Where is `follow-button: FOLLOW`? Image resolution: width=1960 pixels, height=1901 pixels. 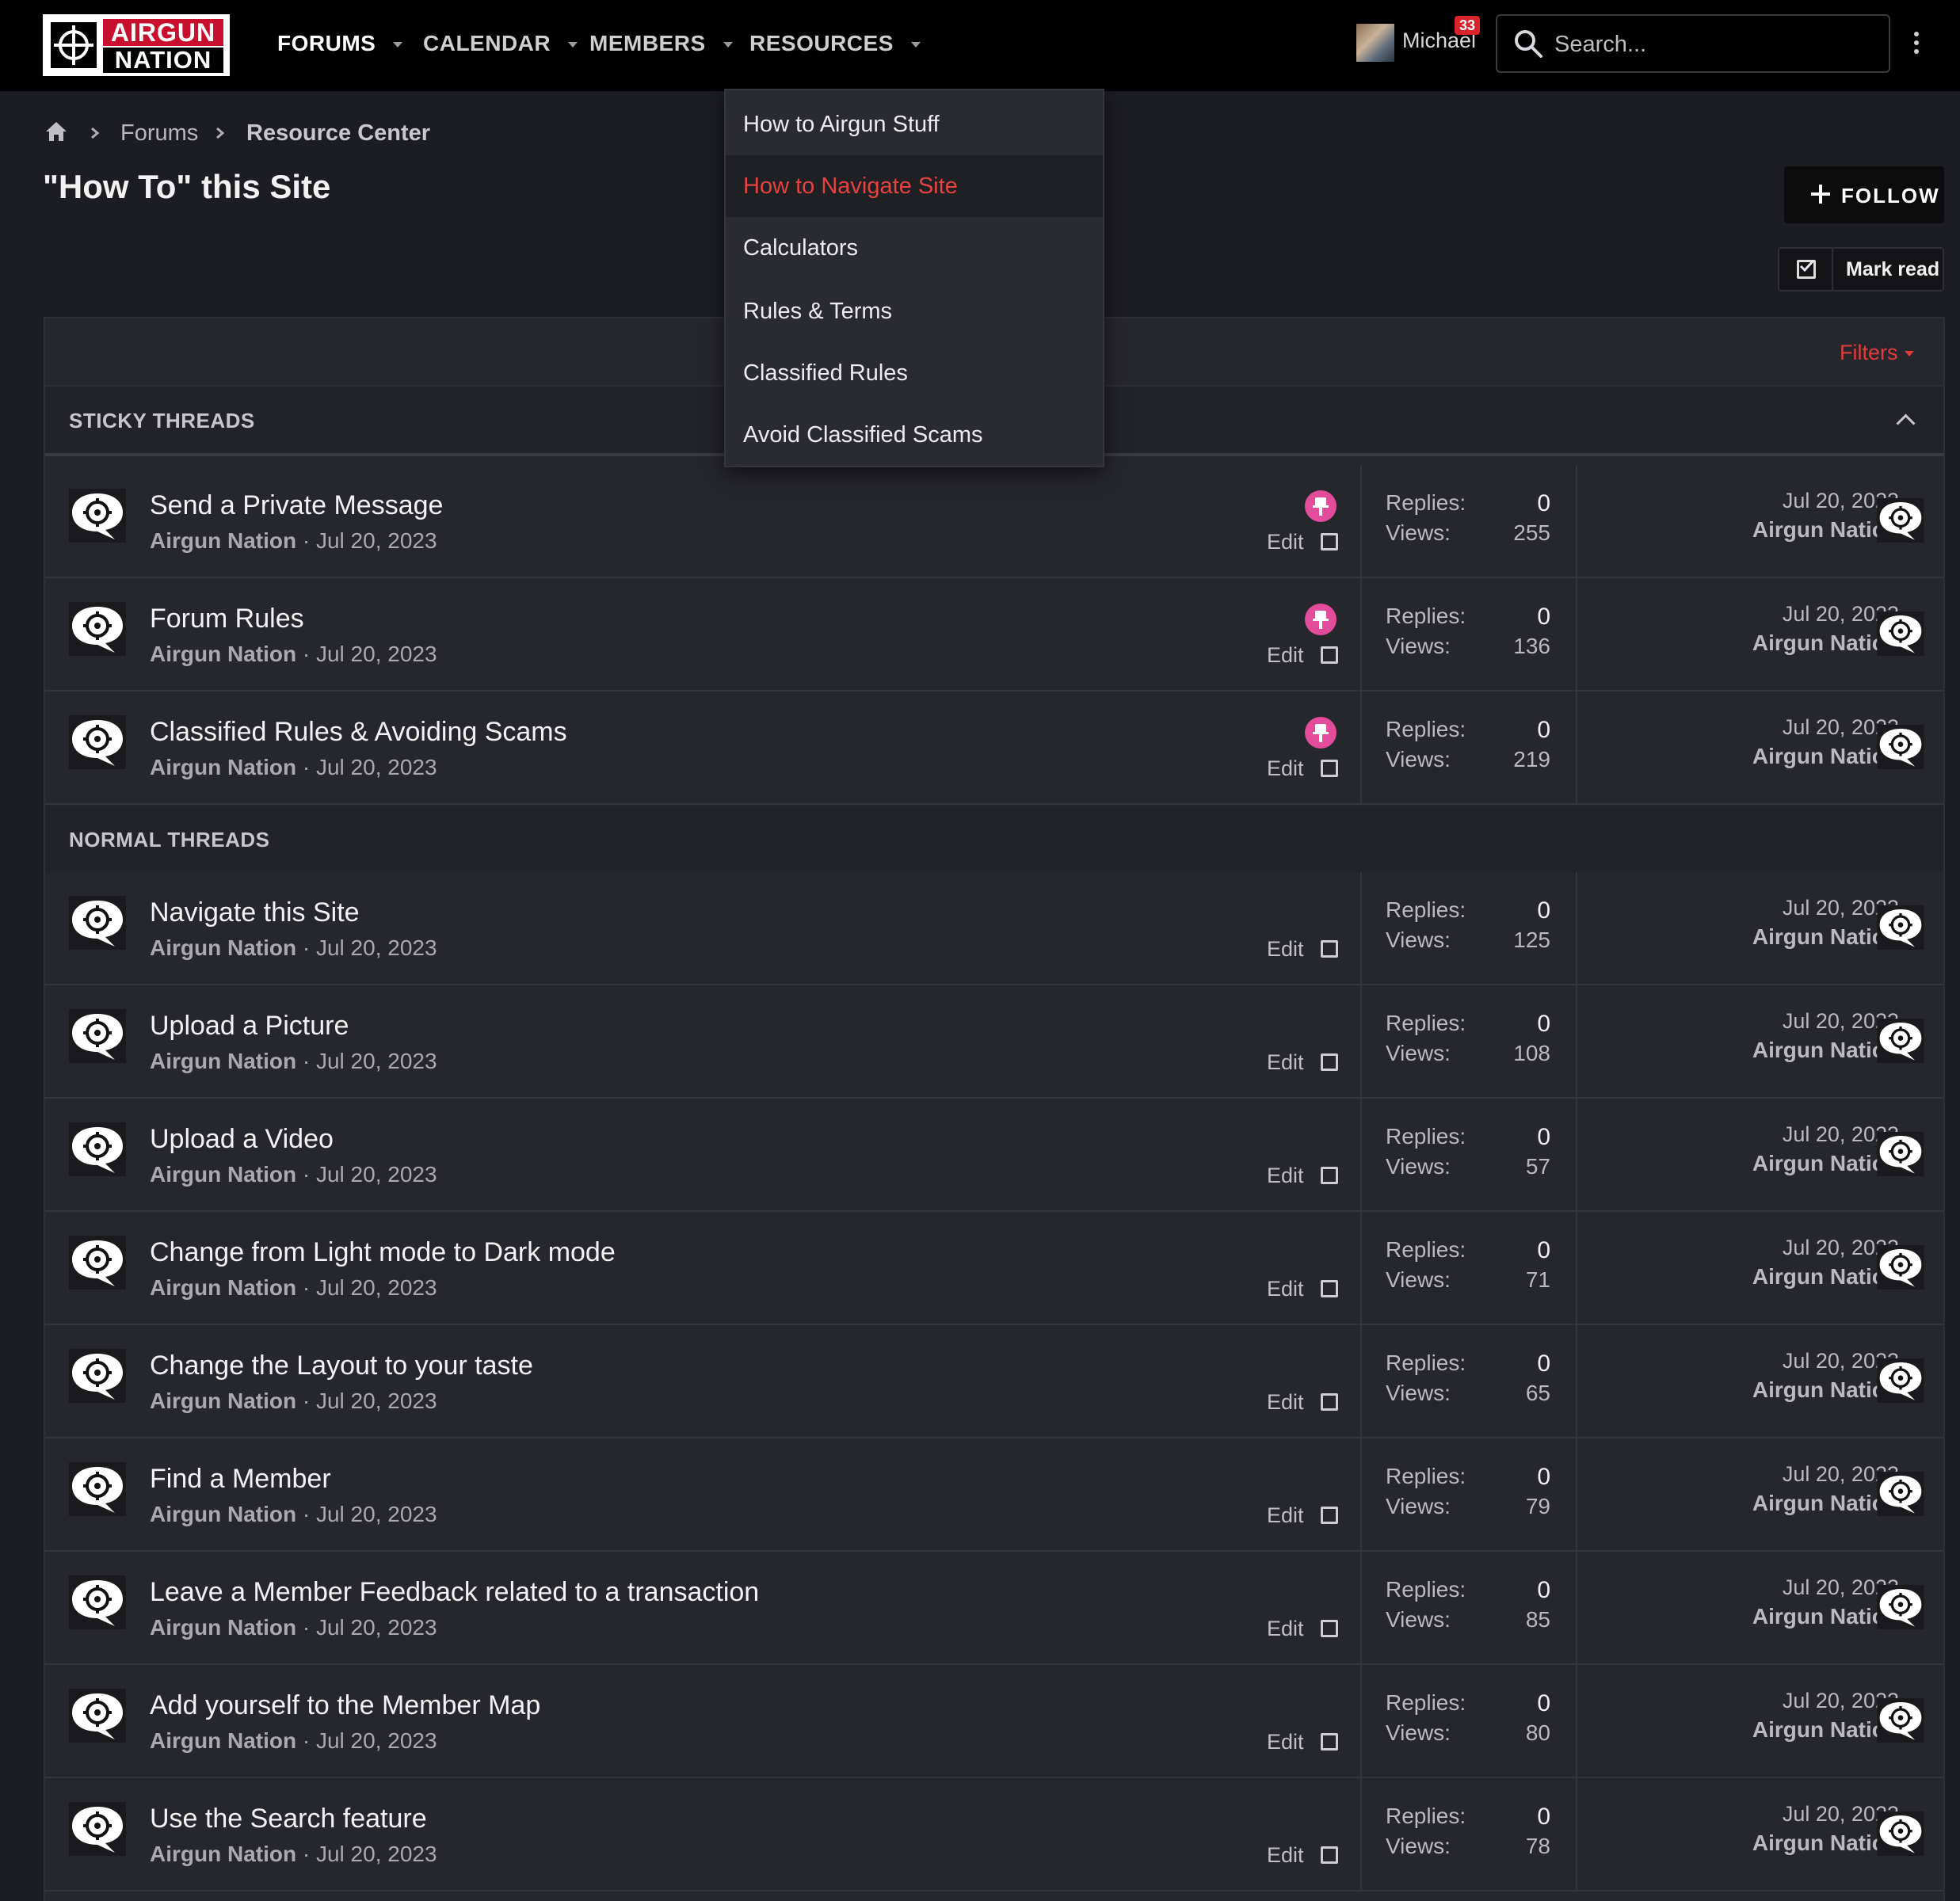
follow-button: FOLLOW is located at coordinates (1864, 195).